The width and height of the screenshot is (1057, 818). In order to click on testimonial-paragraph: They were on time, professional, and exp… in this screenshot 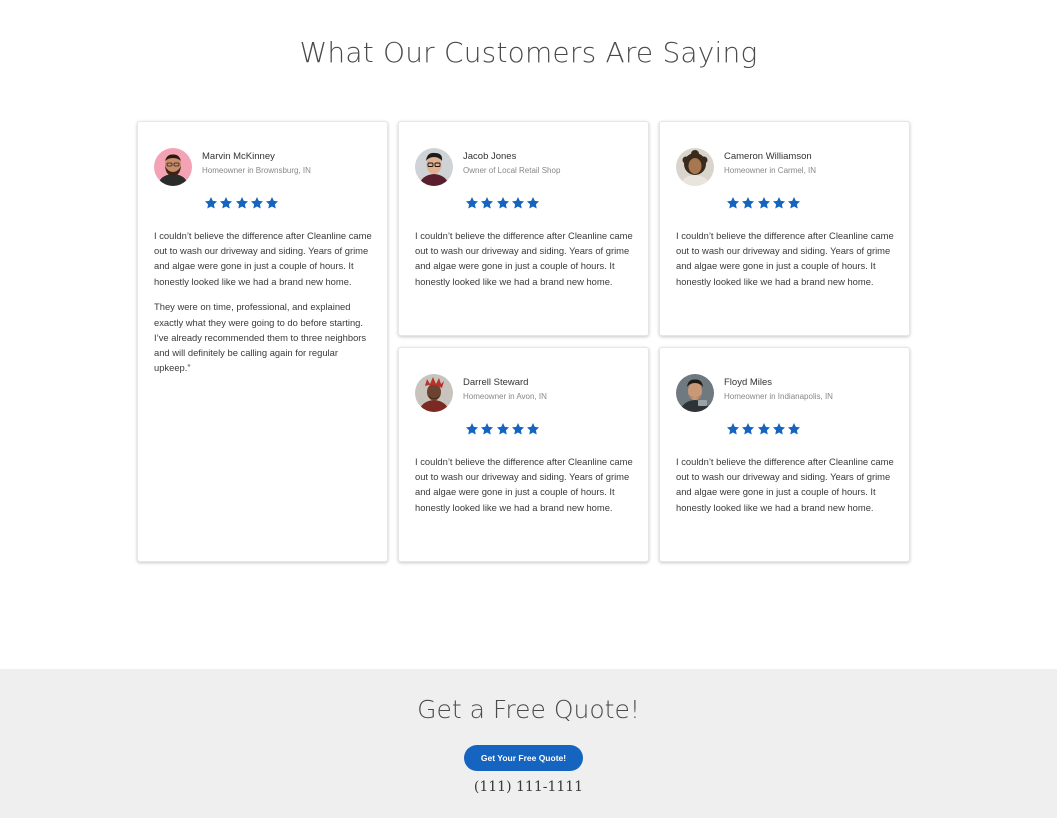, I will do `click(260, 337)`.